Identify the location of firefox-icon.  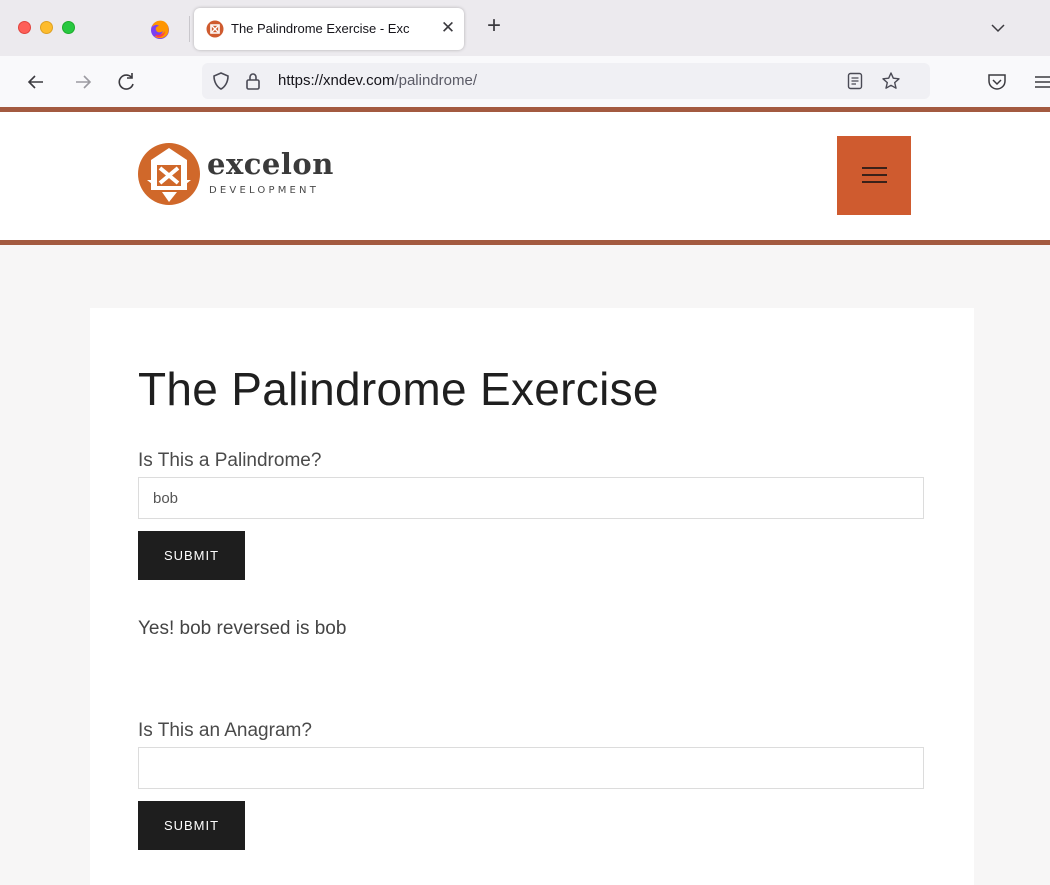
(160, 30).